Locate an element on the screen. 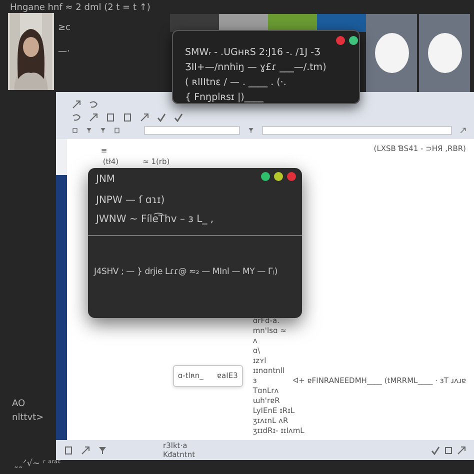 This screenshot has width=474, height=474. side-label: nlttvt> is located at coordinates (28, 418).